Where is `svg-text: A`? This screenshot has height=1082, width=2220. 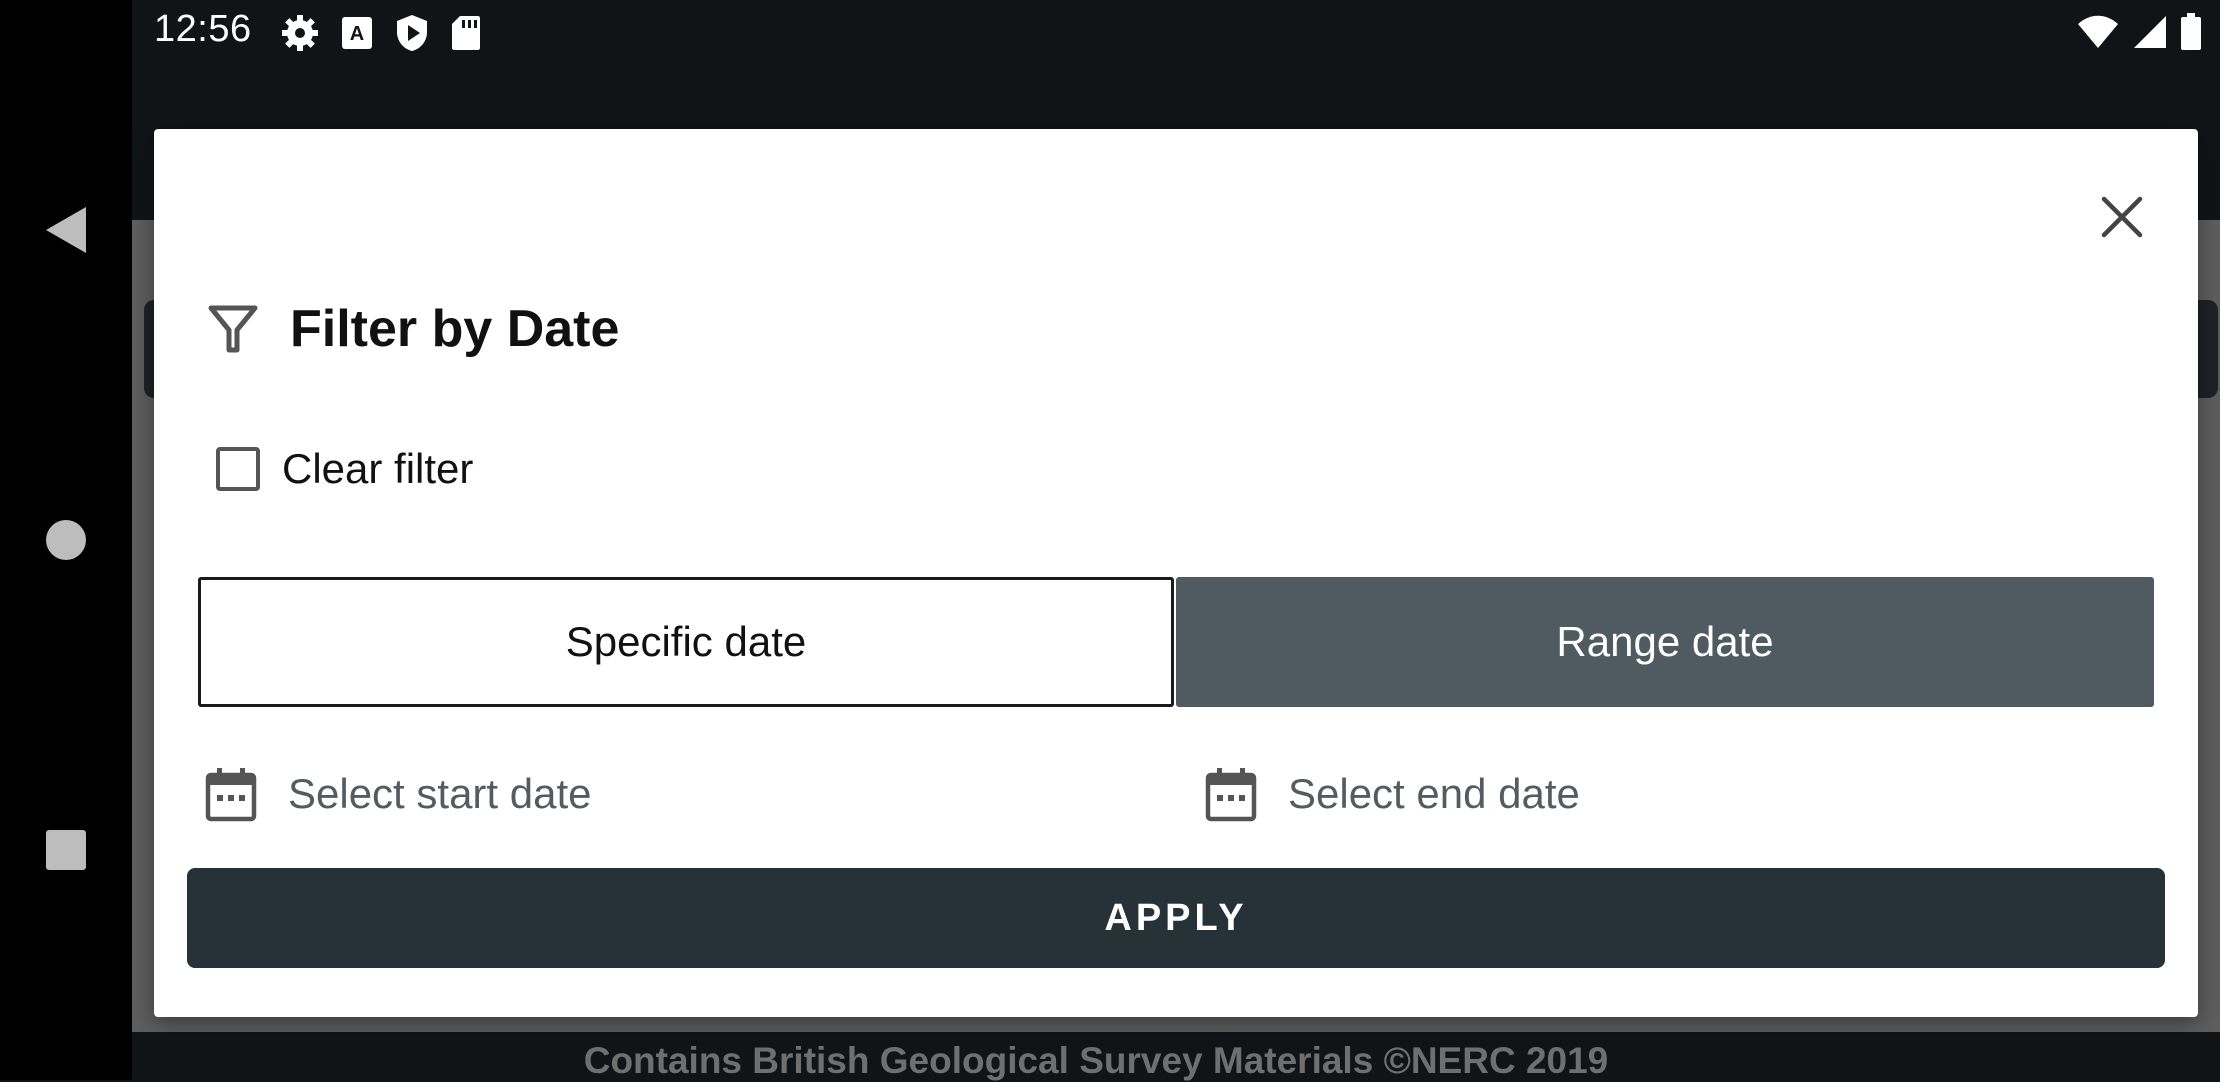 svg-text: A is located at coordinates (357, 34).